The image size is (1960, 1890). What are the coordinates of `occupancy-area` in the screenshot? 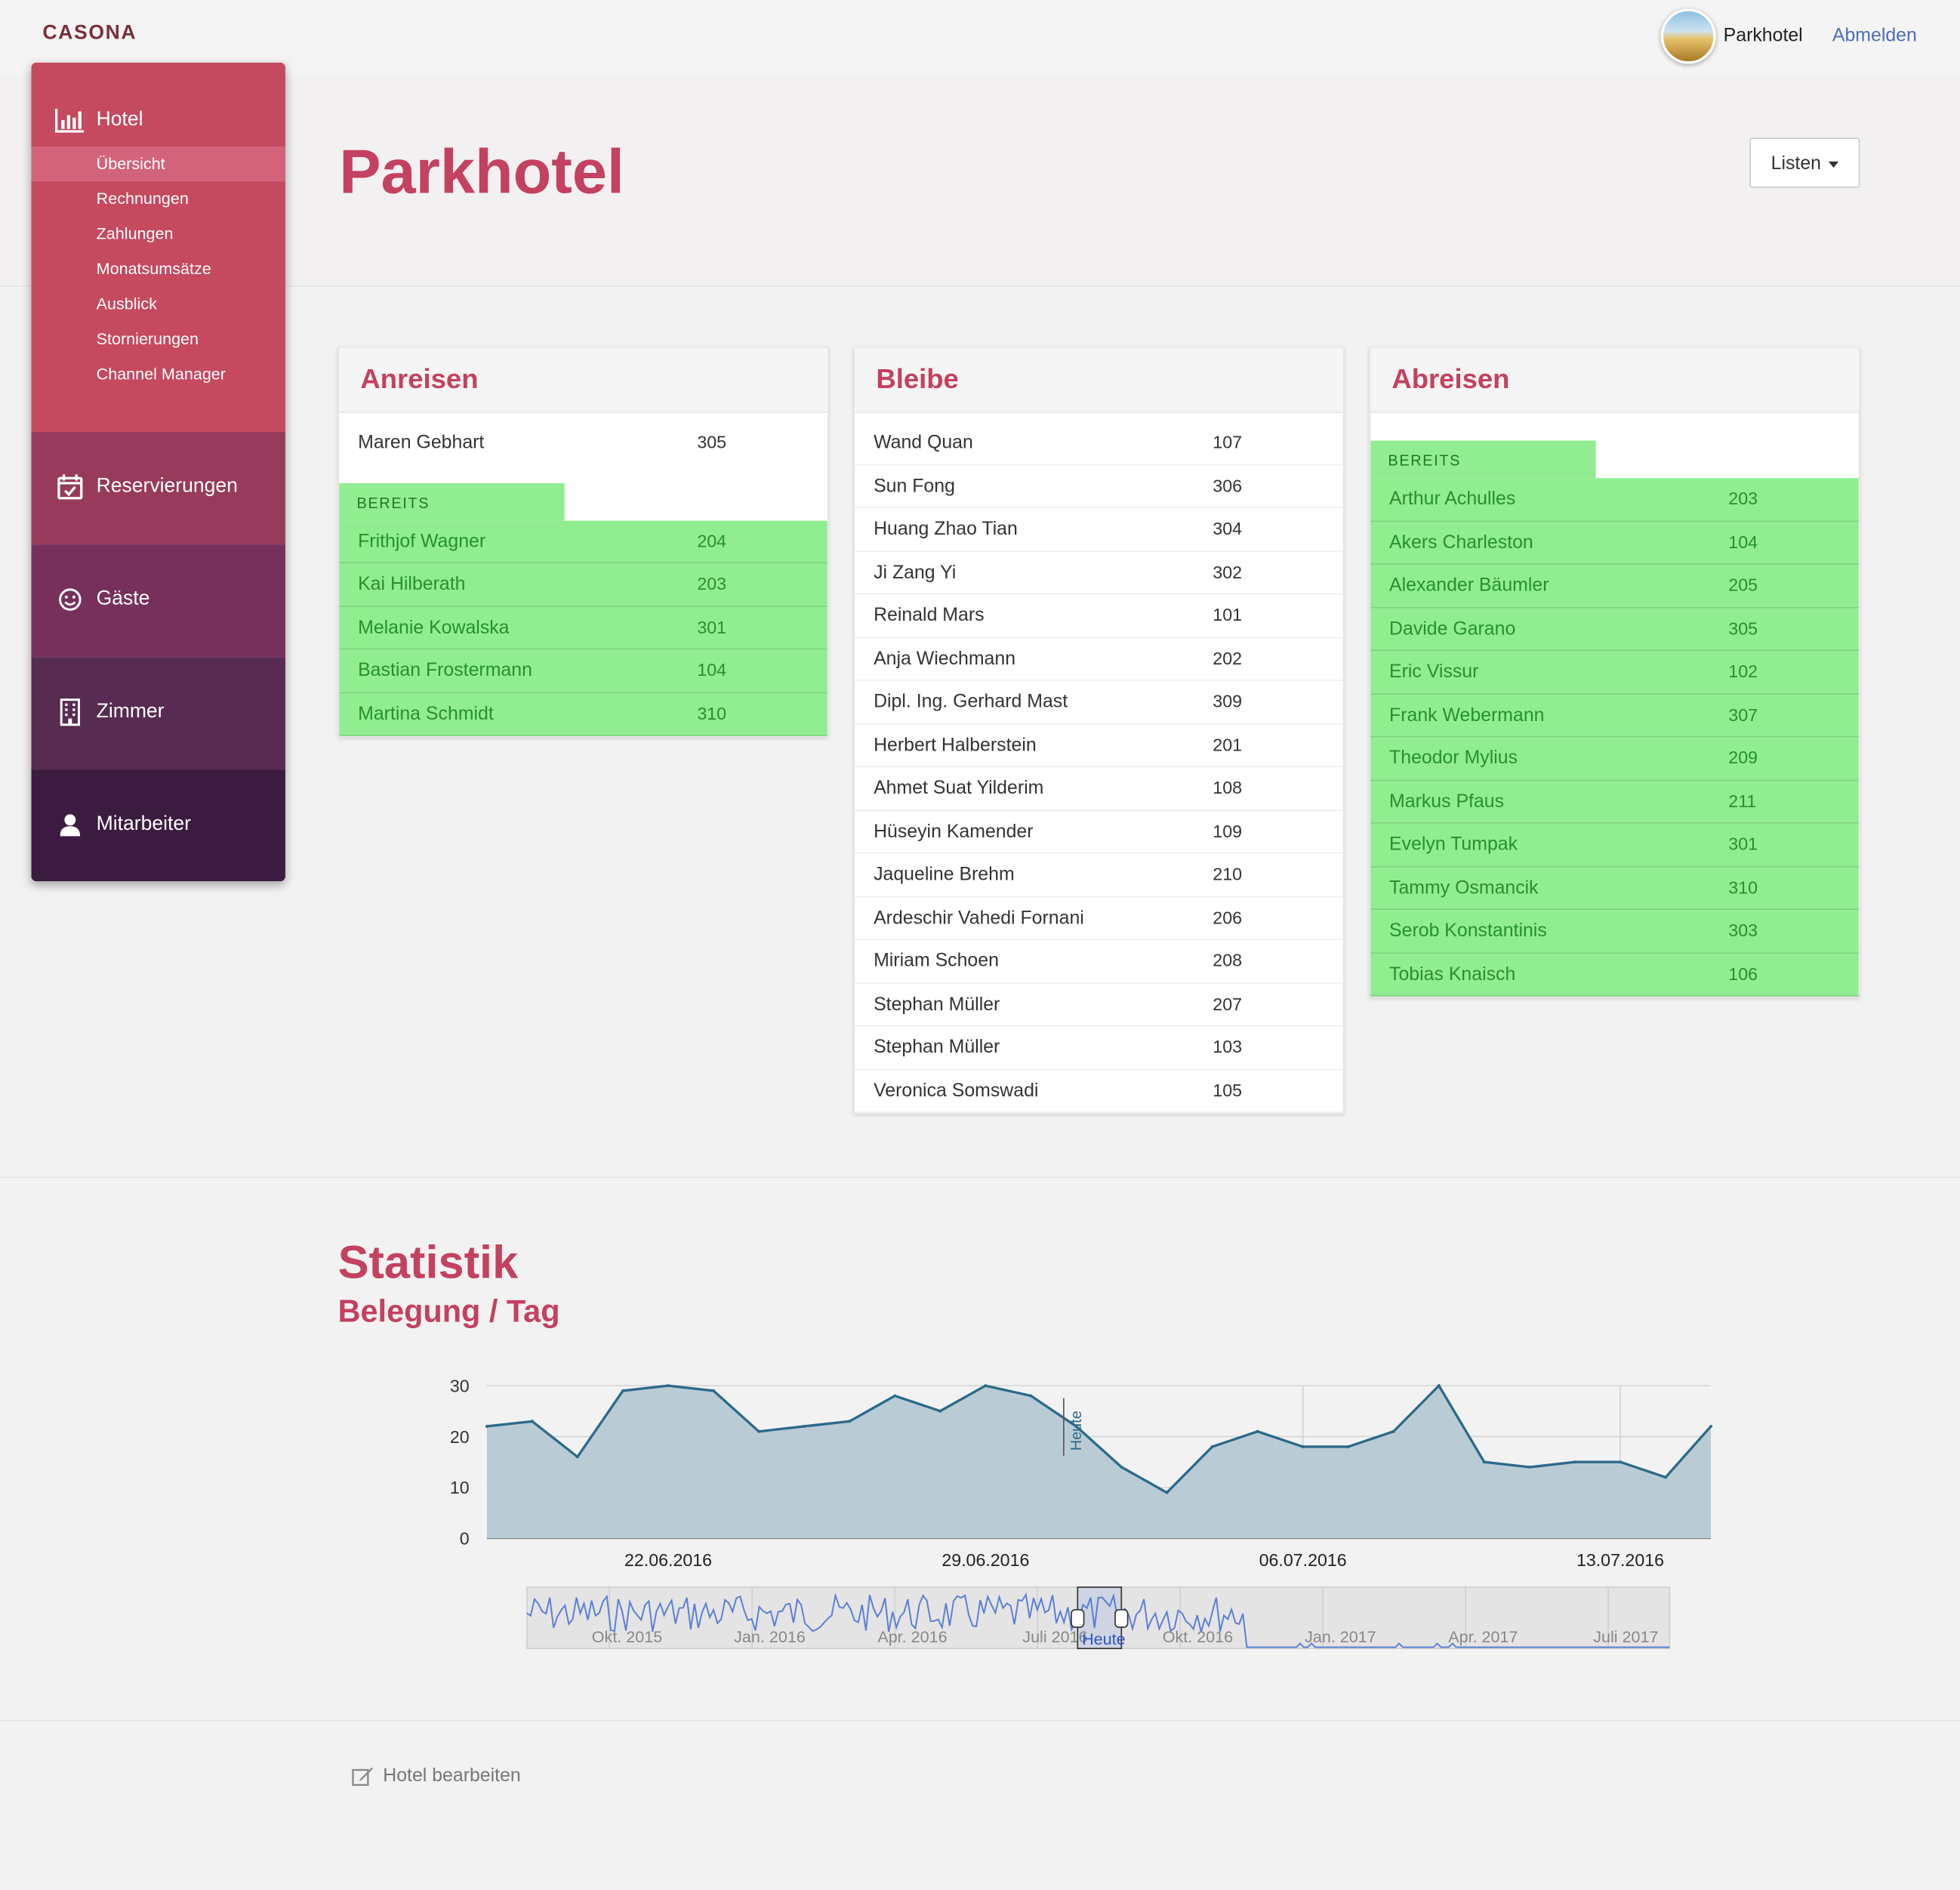 It's located at (1099, 1462).